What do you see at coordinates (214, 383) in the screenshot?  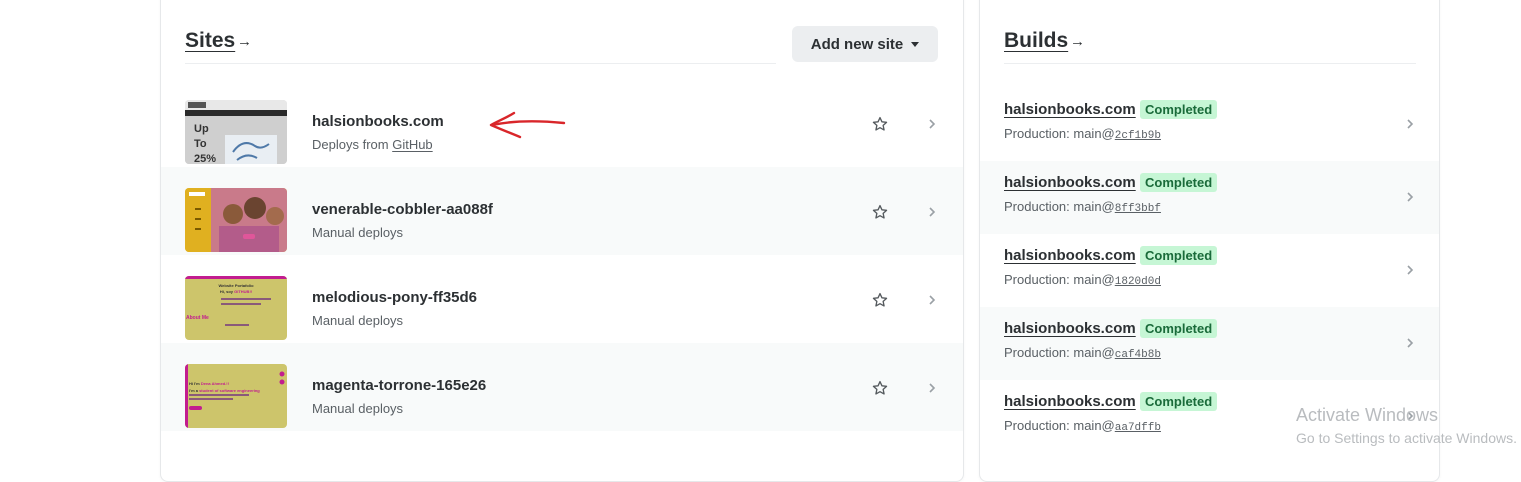 I see `thumbnail-text: Dena Ahmed.!!` at bounding box center [214, 383].